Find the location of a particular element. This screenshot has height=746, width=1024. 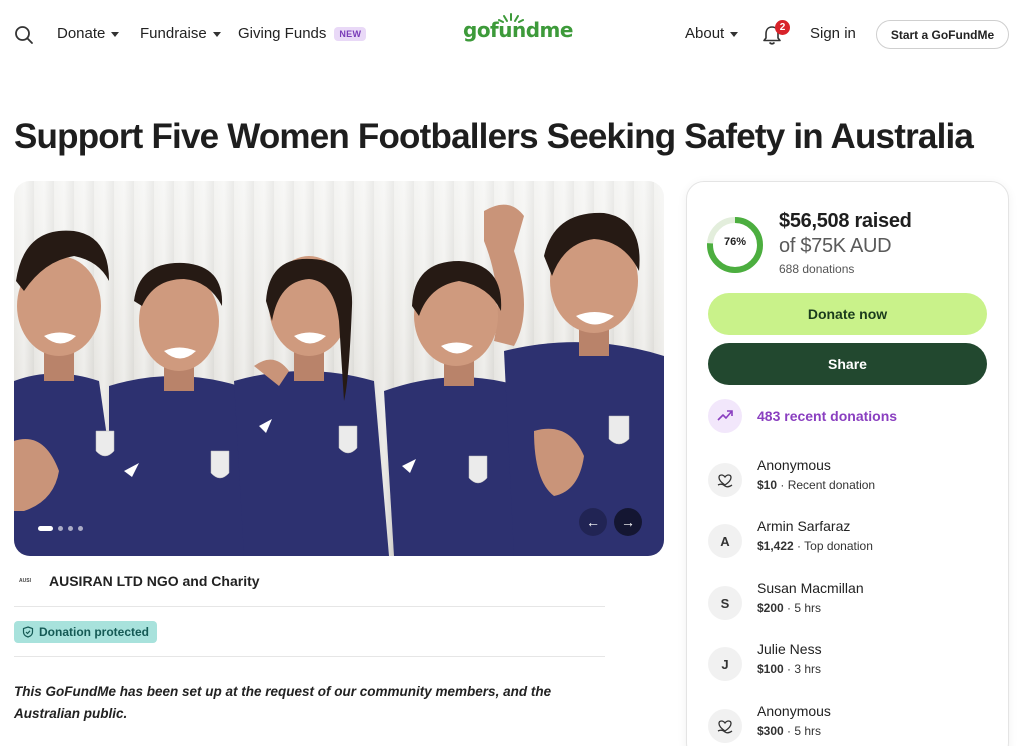

donor-avatar: J is located at coordinates (725, 664).